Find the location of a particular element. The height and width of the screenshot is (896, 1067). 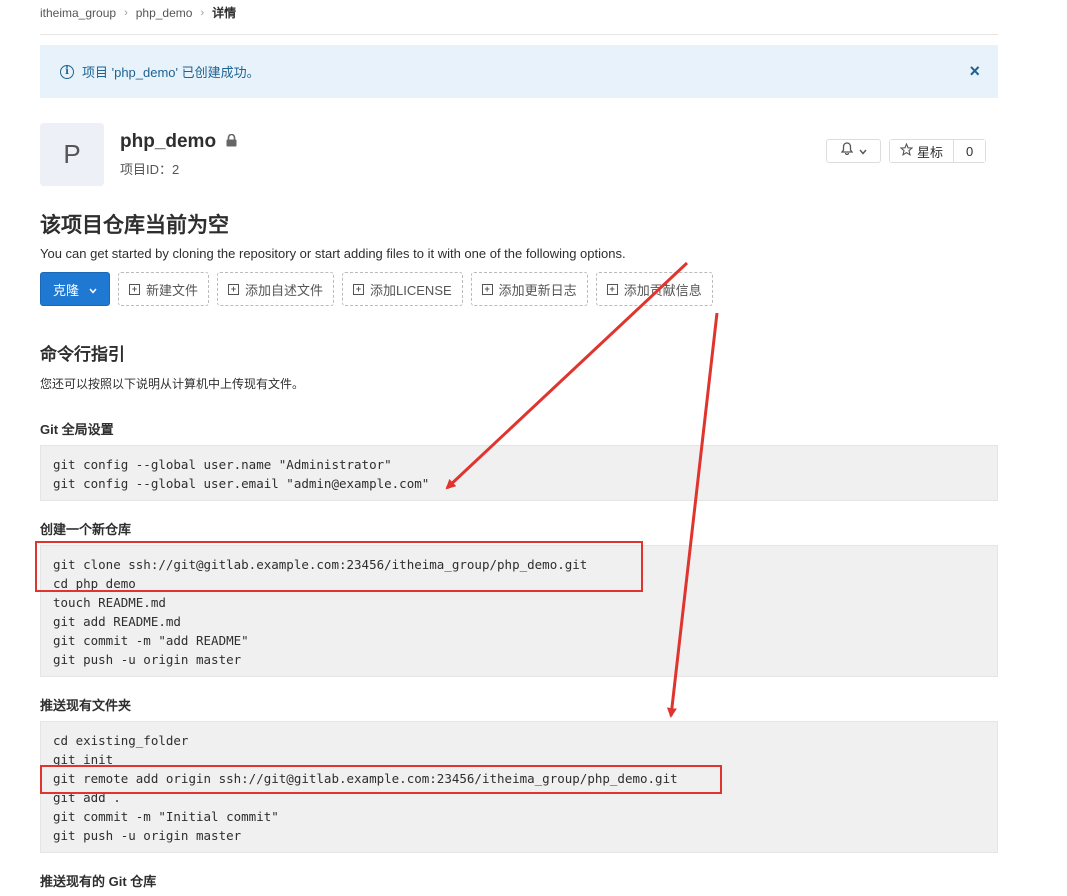

add-license-label: 添加LICENSE is located at coordinates (411, 290).